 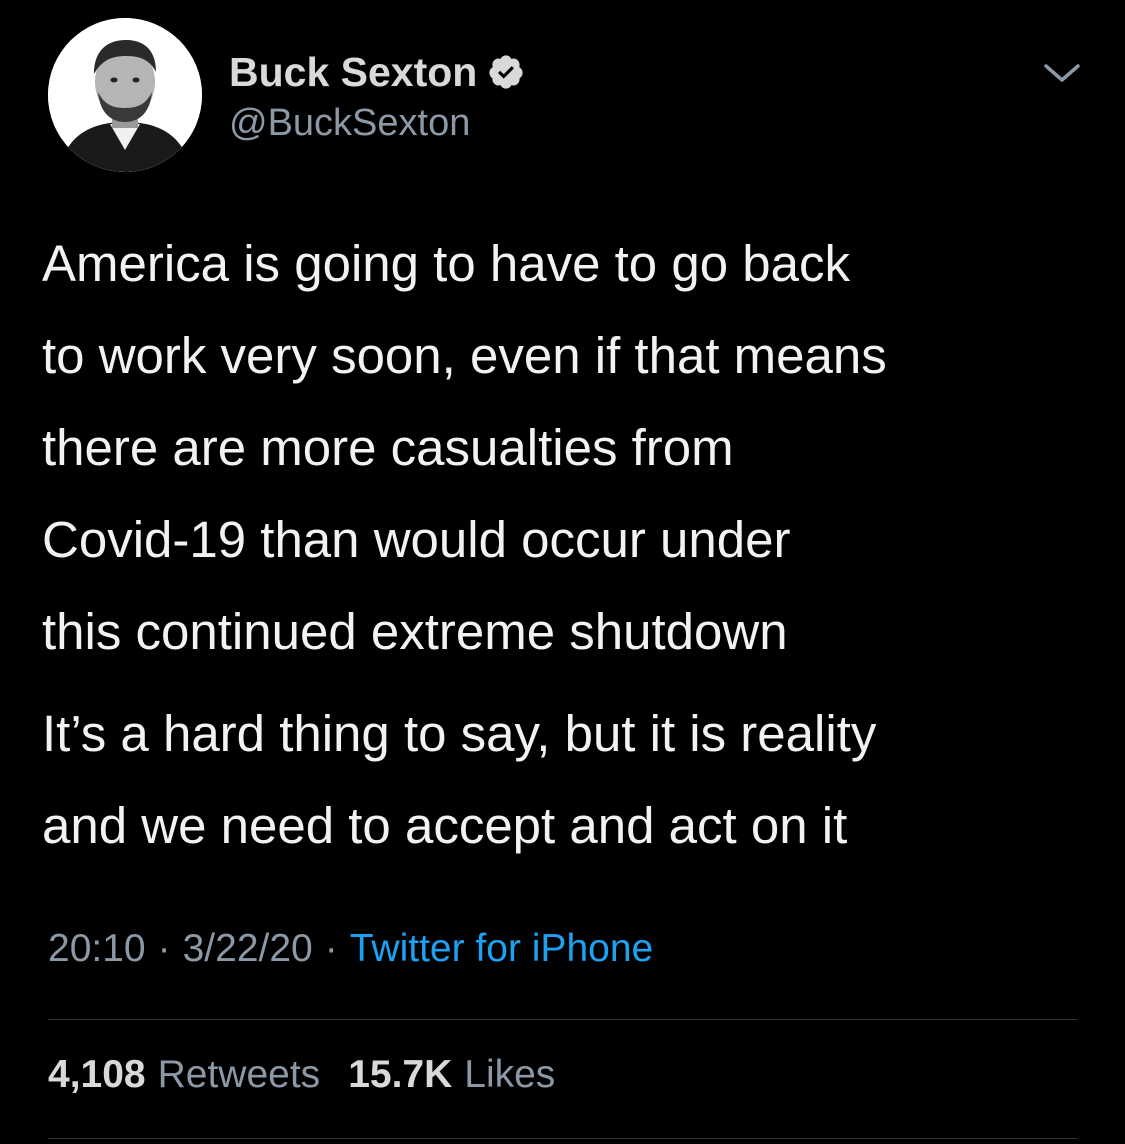 I want to click on display-name: Buck Sexton, so click(x=353, y=72).